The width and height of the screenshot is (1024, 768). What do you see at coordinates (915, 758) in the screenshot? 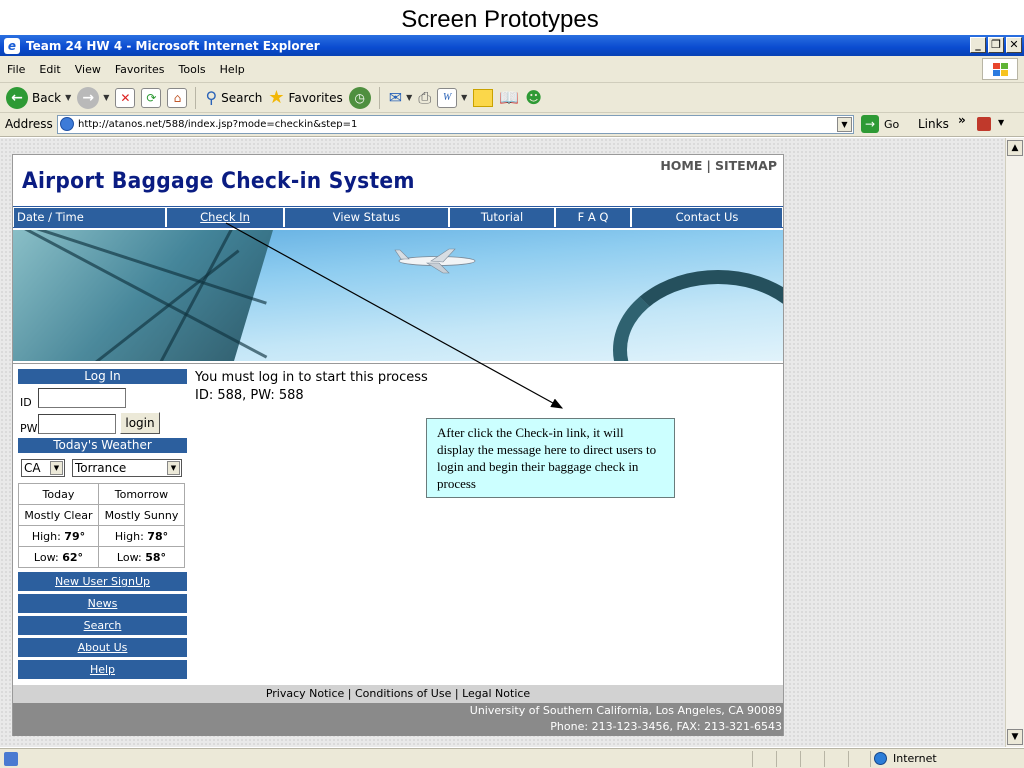
I see `zone-label: Internet` at bounding box center [915, 758].